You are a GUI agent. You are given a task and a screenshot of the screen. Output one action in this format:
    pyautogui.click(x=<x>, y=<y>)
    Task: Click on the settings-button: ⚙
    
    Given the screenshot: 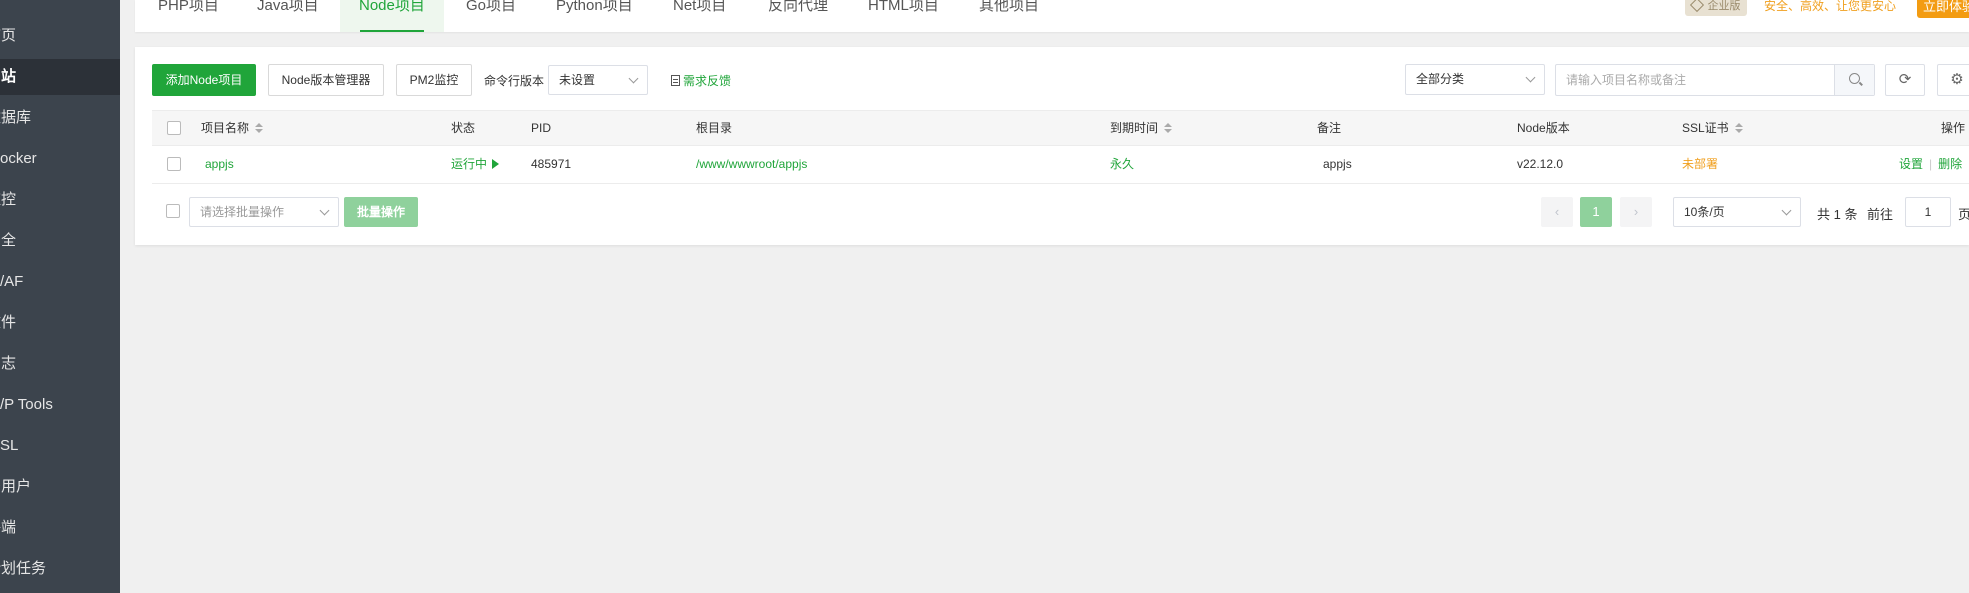 What is the action you would take?
    pyautogui.click(x=1953, y=80)
    